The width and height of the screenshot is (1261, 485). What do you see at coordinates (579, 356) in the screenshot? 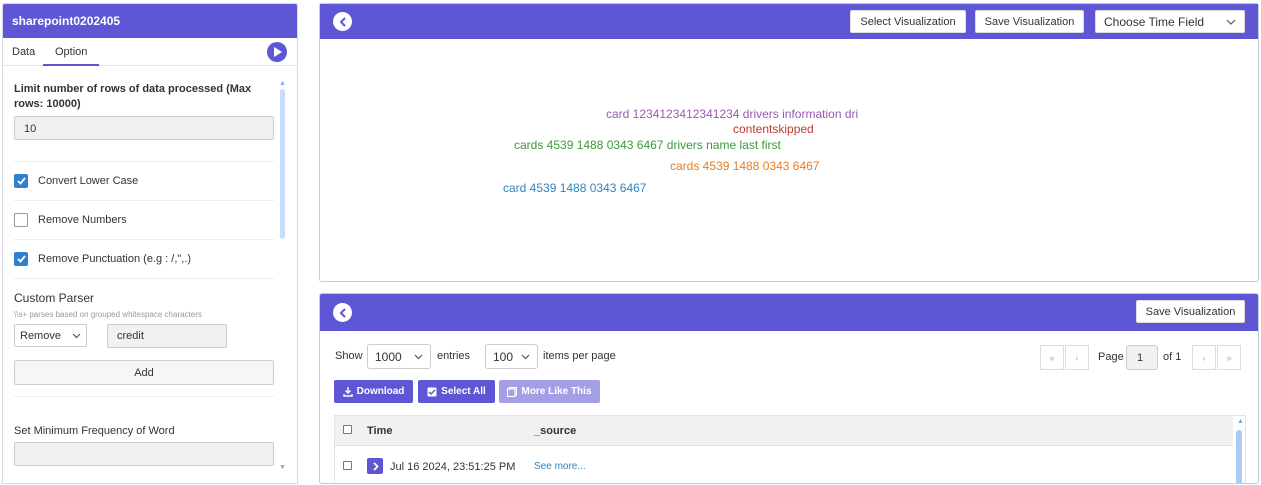
I see `per-page-label: items per page` at bounding box center [579, 356].